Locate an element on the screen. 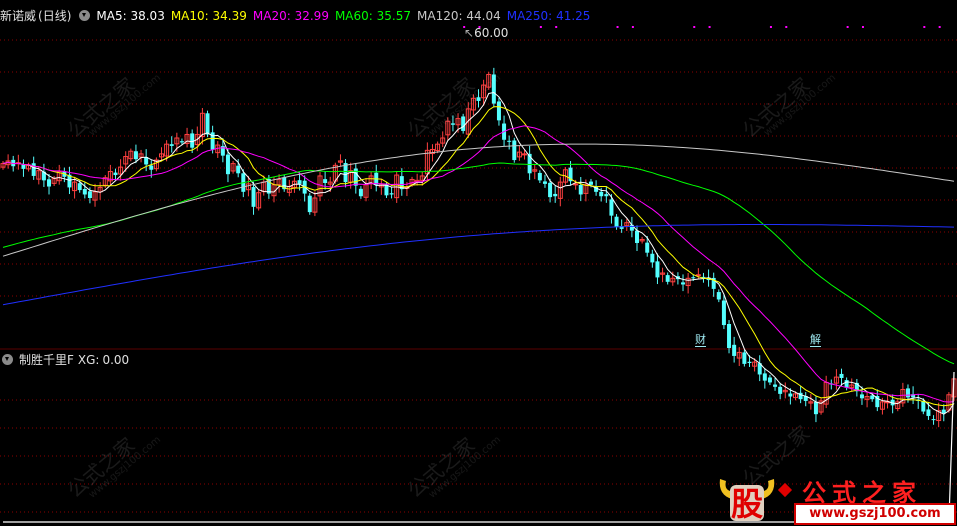  ma10-readout: MA10: 34.39 is located at coordinates (209, 16).